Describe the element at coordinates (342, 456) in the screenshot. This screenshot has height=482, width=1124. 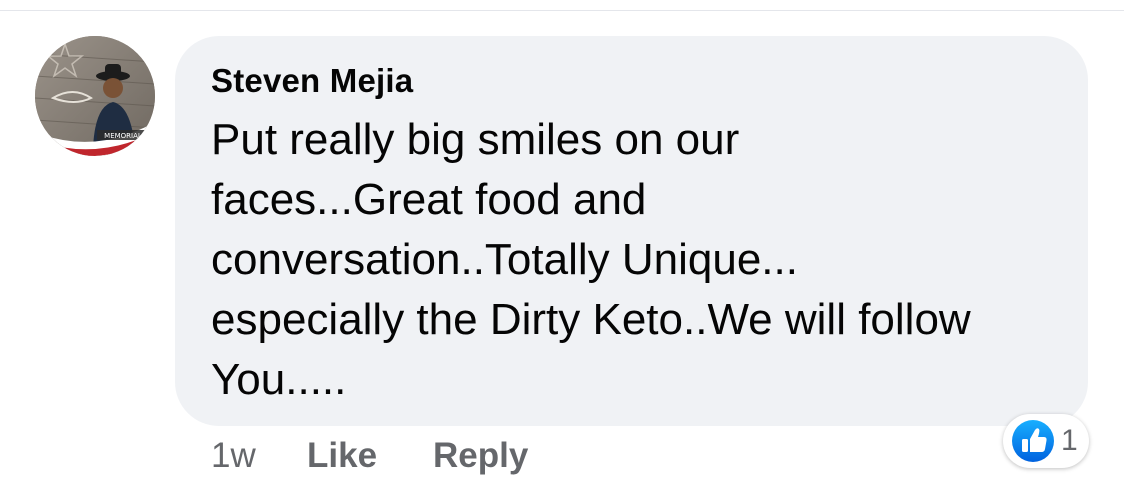
I see `like-button: Like` at that location.